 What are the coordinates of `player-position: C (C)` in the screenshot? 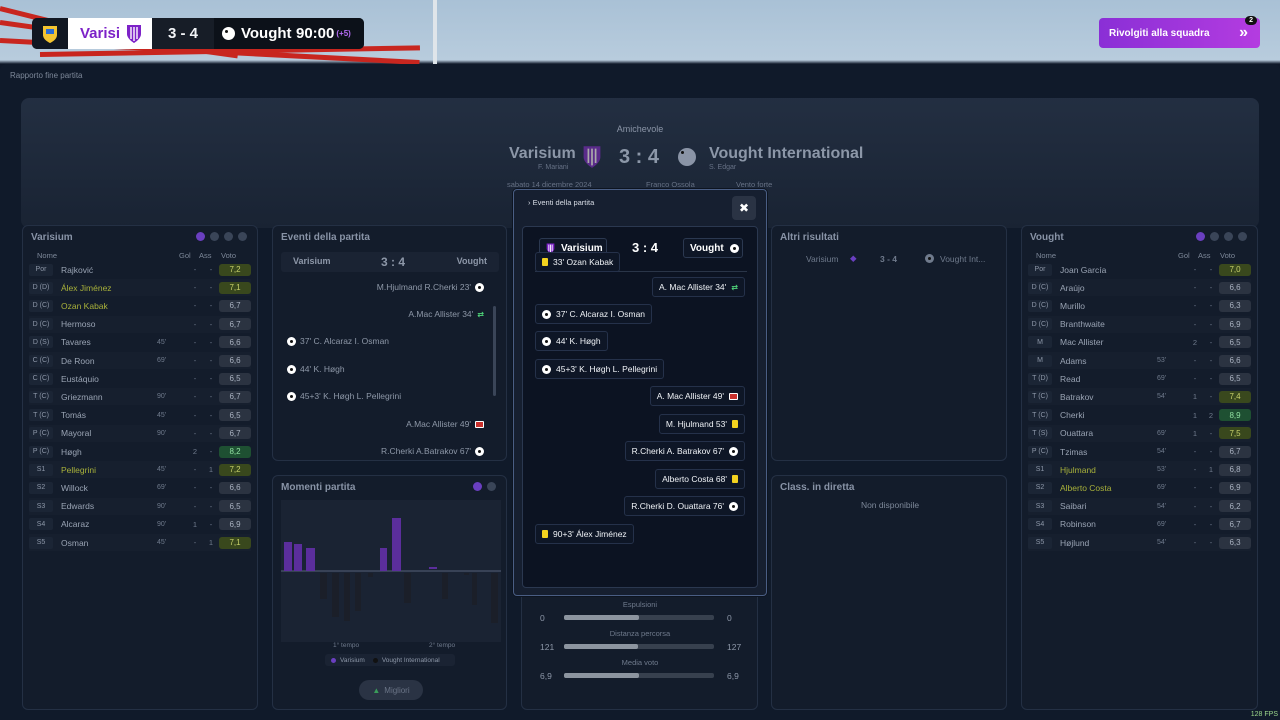 It's located at (41, 360).